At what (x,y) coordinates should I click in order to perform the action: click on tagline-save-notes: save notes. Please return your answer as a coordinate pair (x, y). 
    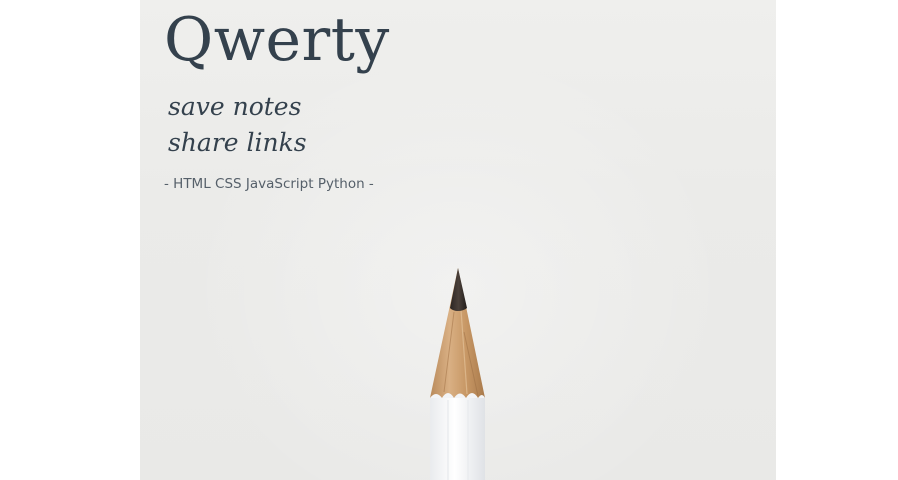
    Looking at the image, I should click on (235, 106).